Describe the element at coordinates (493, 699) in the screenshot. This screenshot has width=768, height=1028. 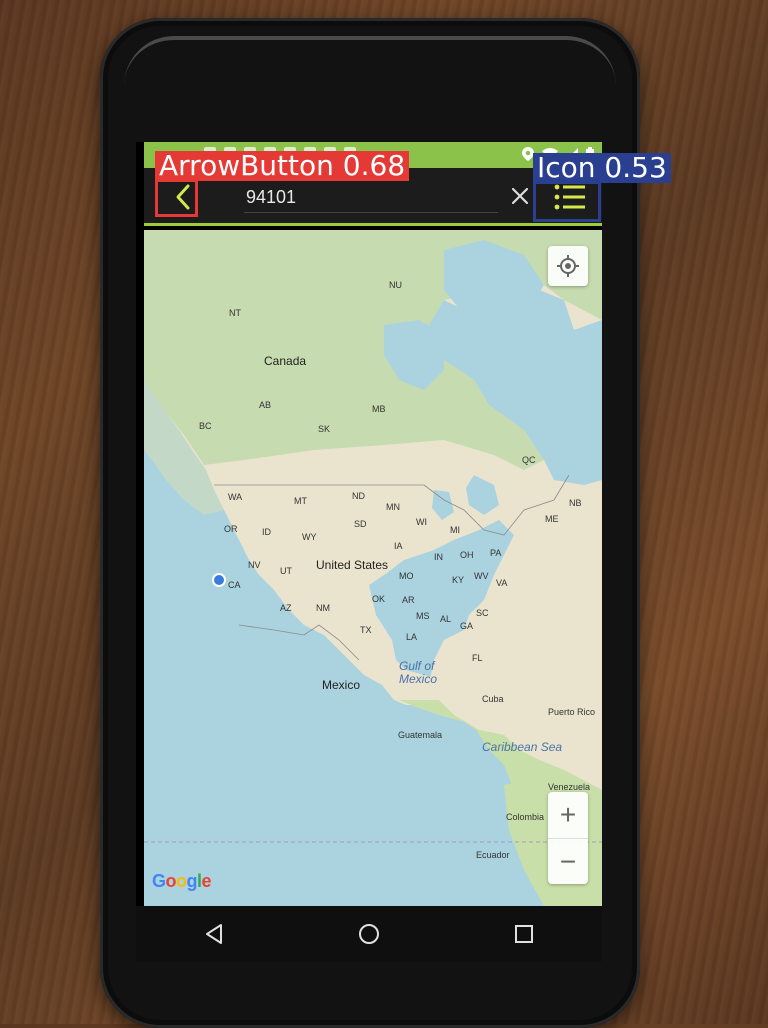
I see `map-label-cuba: Cuba` at that location.